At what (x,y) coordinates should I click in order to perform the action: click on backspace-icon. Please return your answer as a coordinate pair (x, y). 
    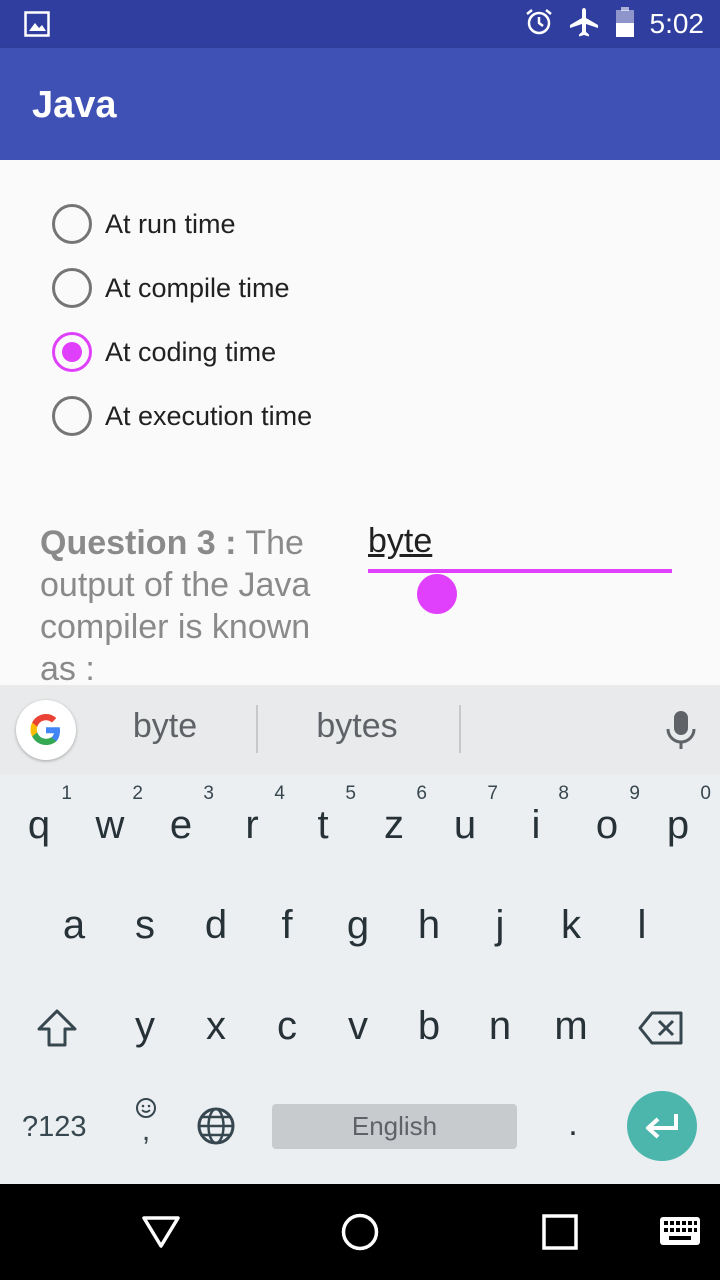
    Looking at the image, I should click on (661, 1030).